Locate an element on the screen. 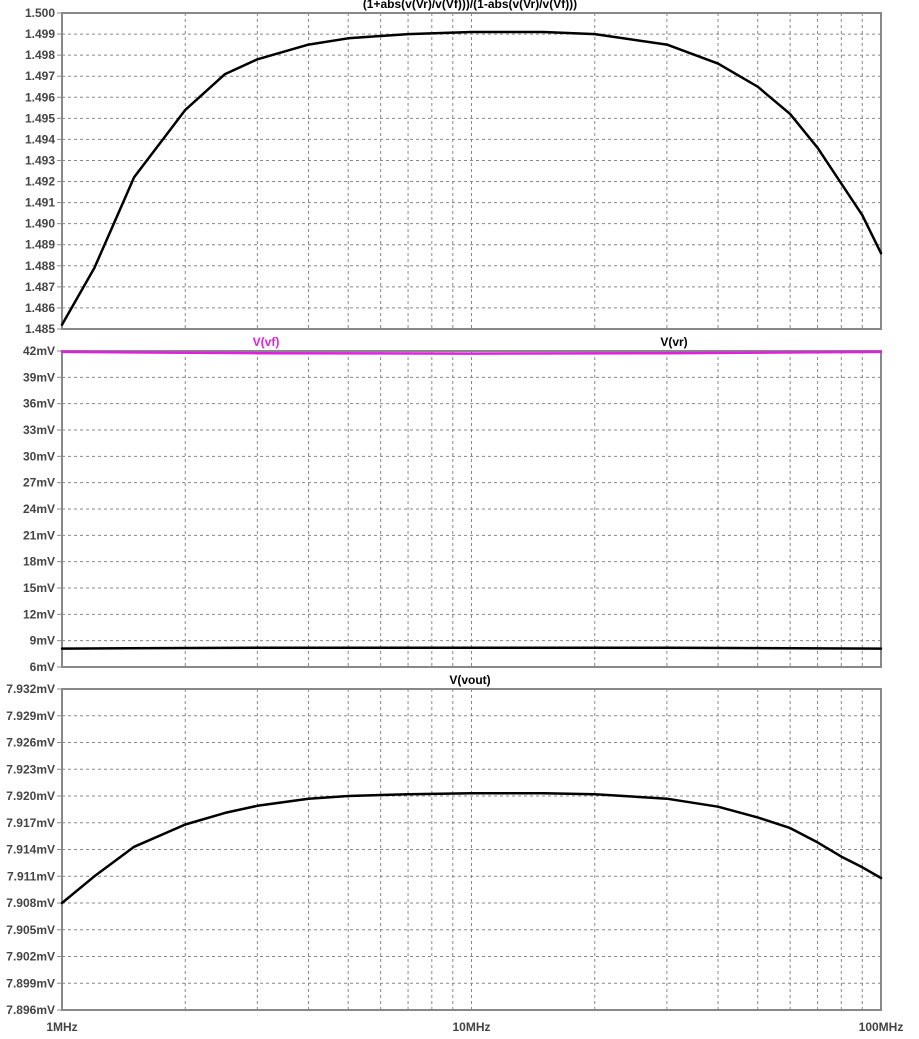  y-tick-label: 30mV is located at coordinates (39, 456).